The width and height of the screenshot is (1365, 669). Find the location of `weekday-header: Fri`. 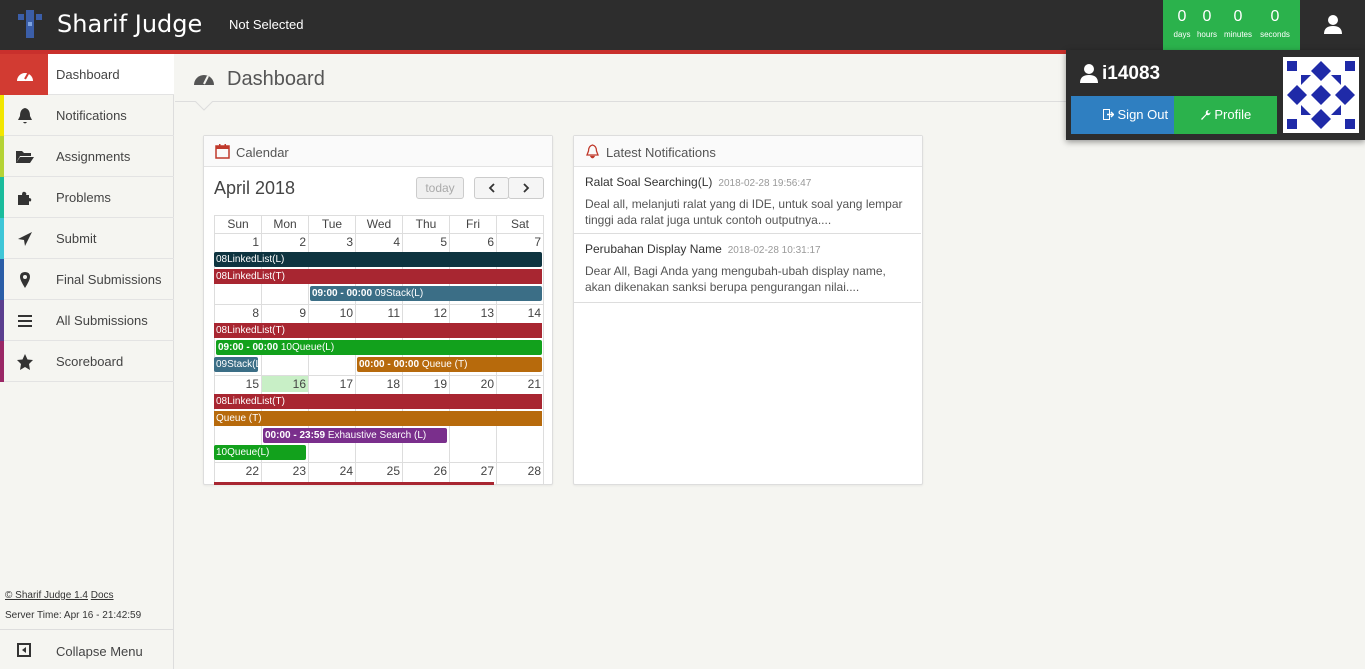

weekday-header: Fri is located at coordinates (473, 224).